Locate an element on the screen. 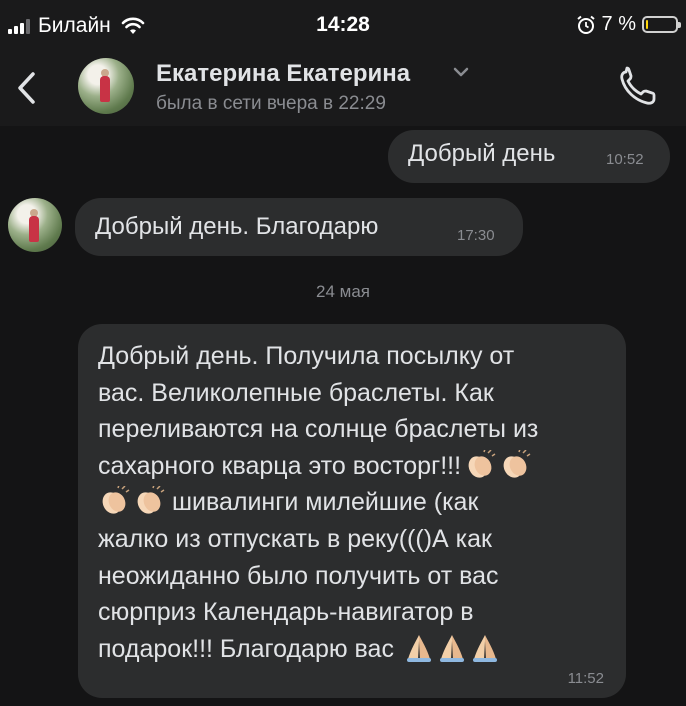 Image resolution: width=686 pixels, height=706 pixels. message-line: подарок!!! Благодарю вас is located at coordinates (246, 648).